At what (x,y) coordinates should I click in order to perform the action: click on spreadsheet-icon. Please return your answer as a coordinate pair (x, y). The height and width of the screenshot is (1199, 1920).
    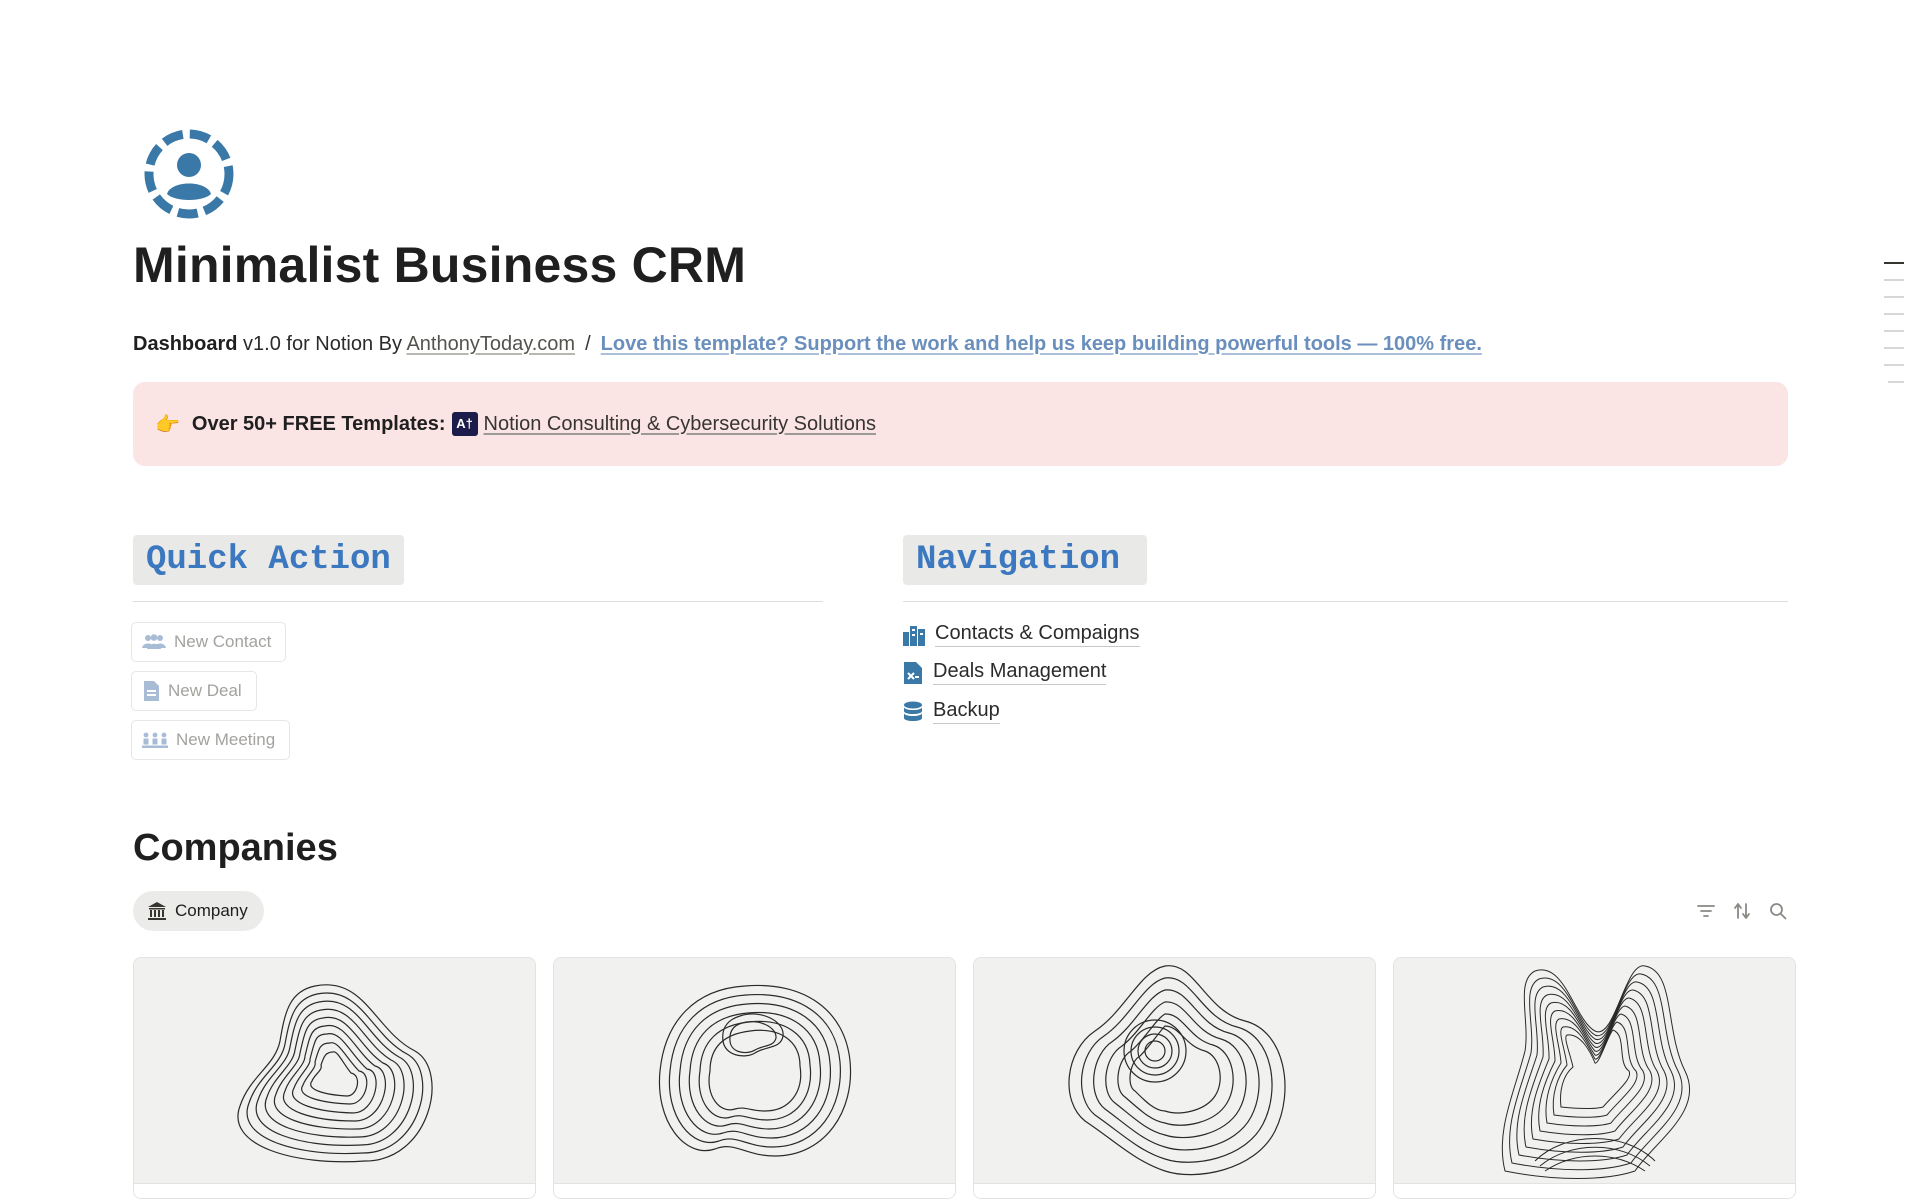
    Looking at the image, I should click on (913, 672).